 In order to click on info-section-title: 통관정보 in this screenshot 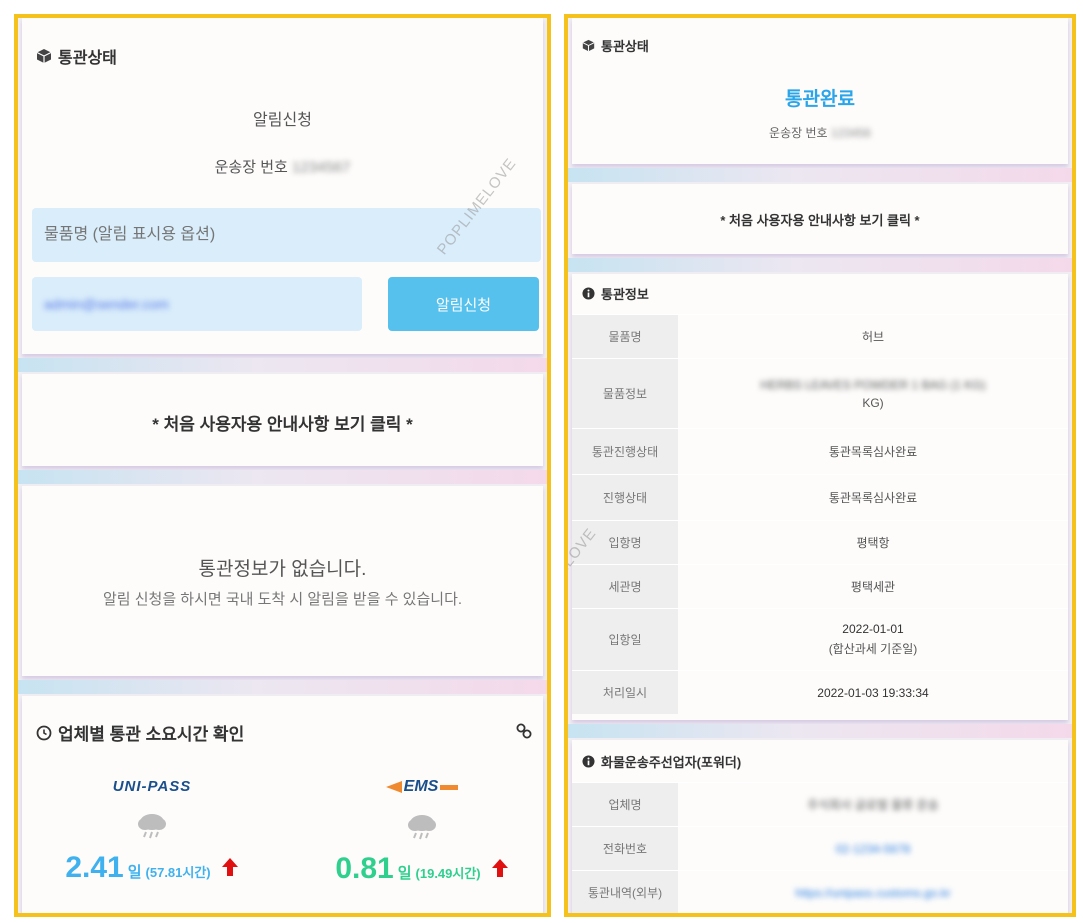, I will do `click(615, 293)`.